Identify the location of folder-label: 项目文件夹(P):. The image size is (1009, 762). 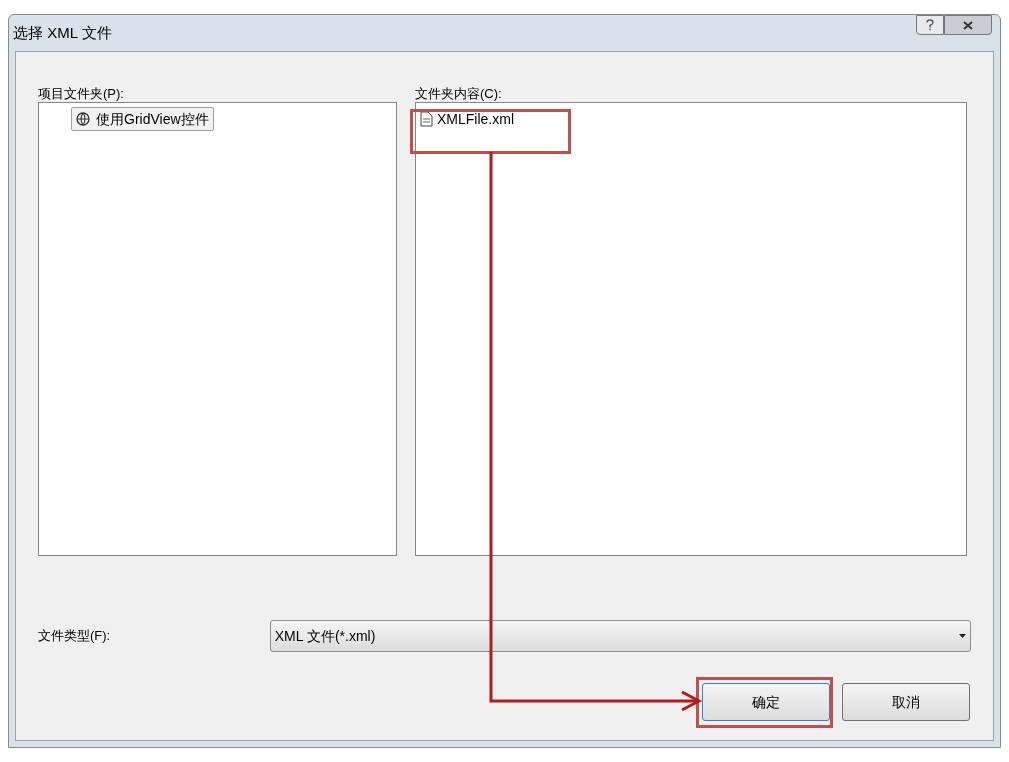
(81, 93).